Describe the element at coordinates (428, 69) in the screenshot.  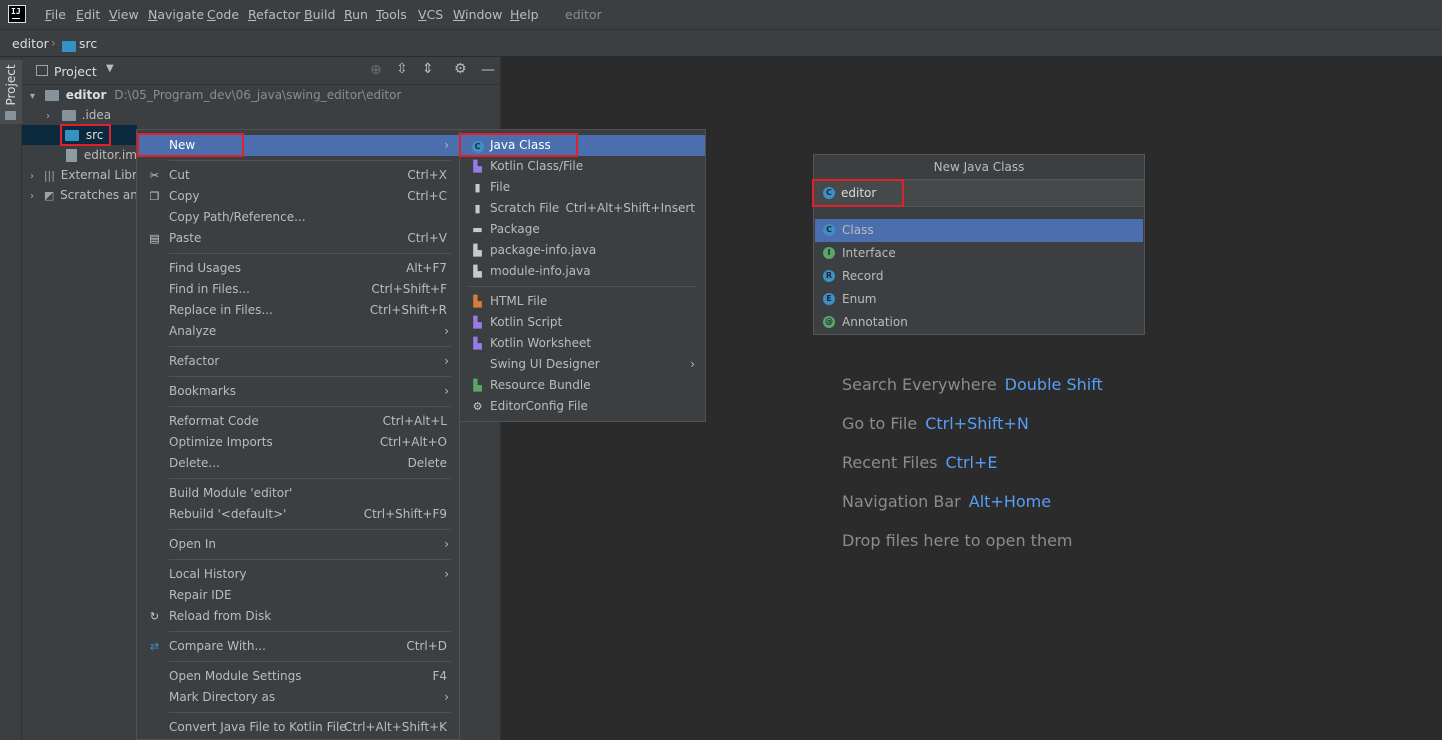
I see `collapse-all-icon: ⇕` at that location.